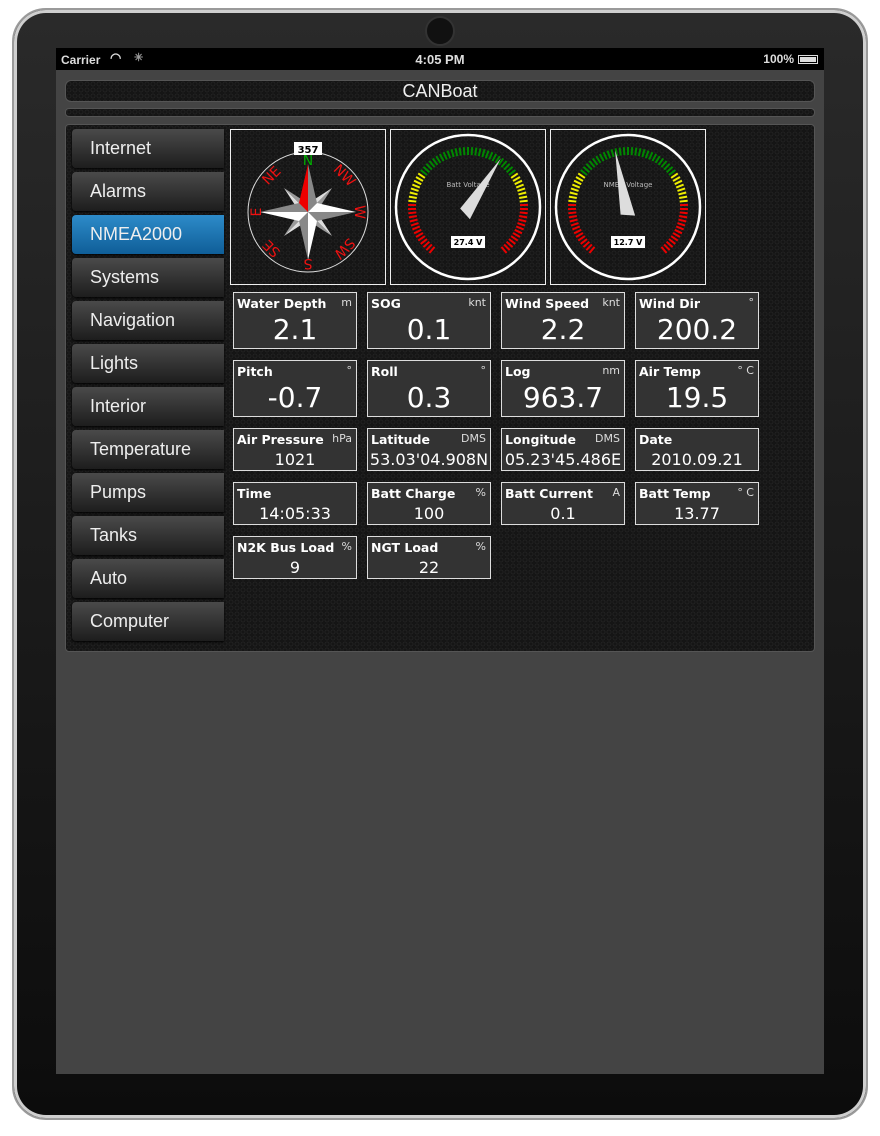  Describe the element at coordinates (295, 388) in the screenshot. I see `tile-pitch: Pitch ° -0.7` at that location.